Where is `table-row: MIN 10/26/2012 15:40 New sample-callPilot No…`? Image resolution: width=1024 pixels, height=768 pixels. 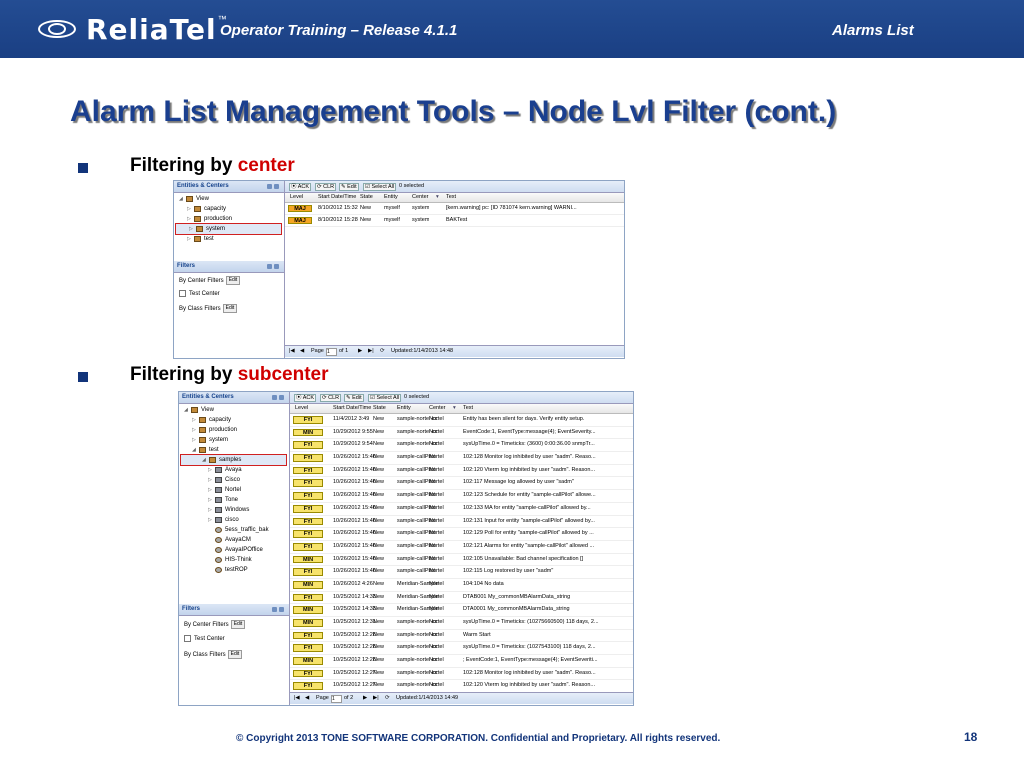
table-row: MIN 10/26/2012 15:40 New sample-callPilot No… is located at coordinates (461, 560).